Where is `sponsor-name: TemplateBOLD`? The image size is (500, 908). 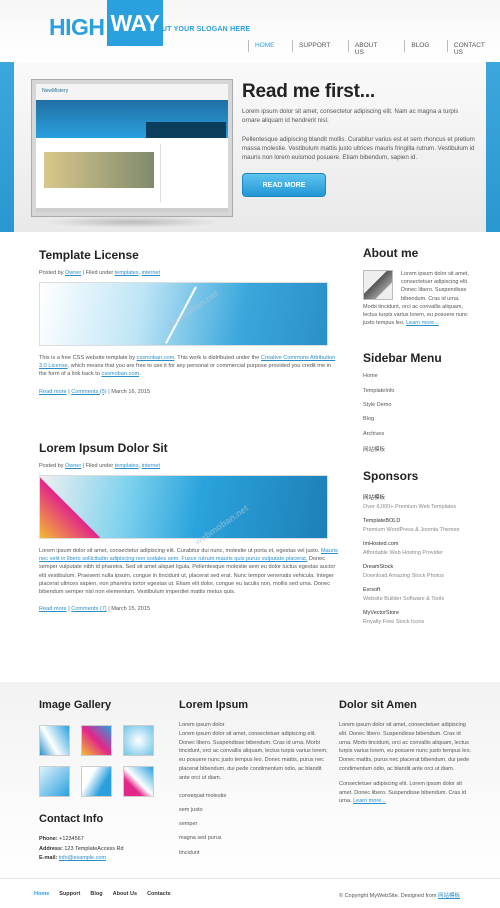 sponsor-name: TemplateBOLD is located at coordinates (418, 521).